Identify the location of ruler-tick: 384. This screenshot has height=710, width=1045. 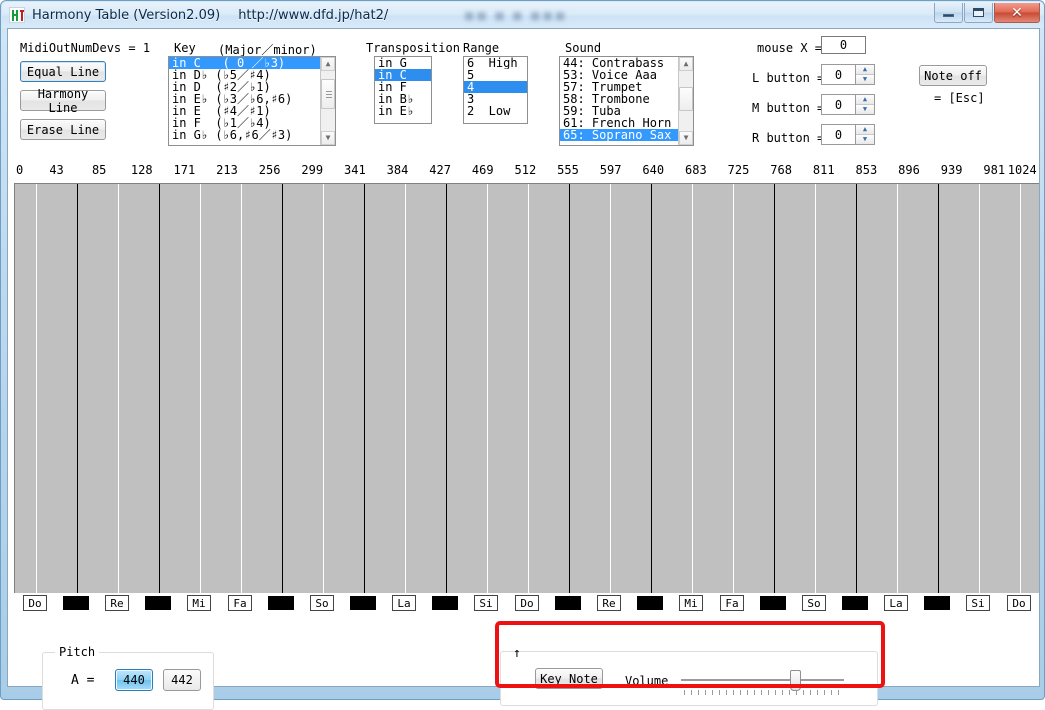
(397, 170).